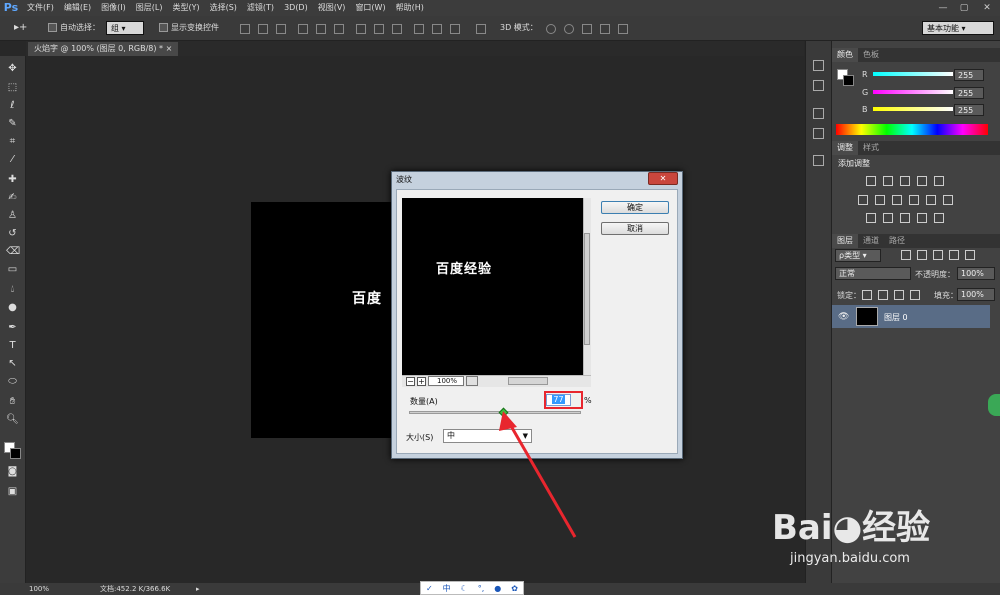 The height and width of the screenshot is (595, 1000). Describe the element at coordinates (913, 74) in the screenshot. I see `channel-r-slider` at that location.